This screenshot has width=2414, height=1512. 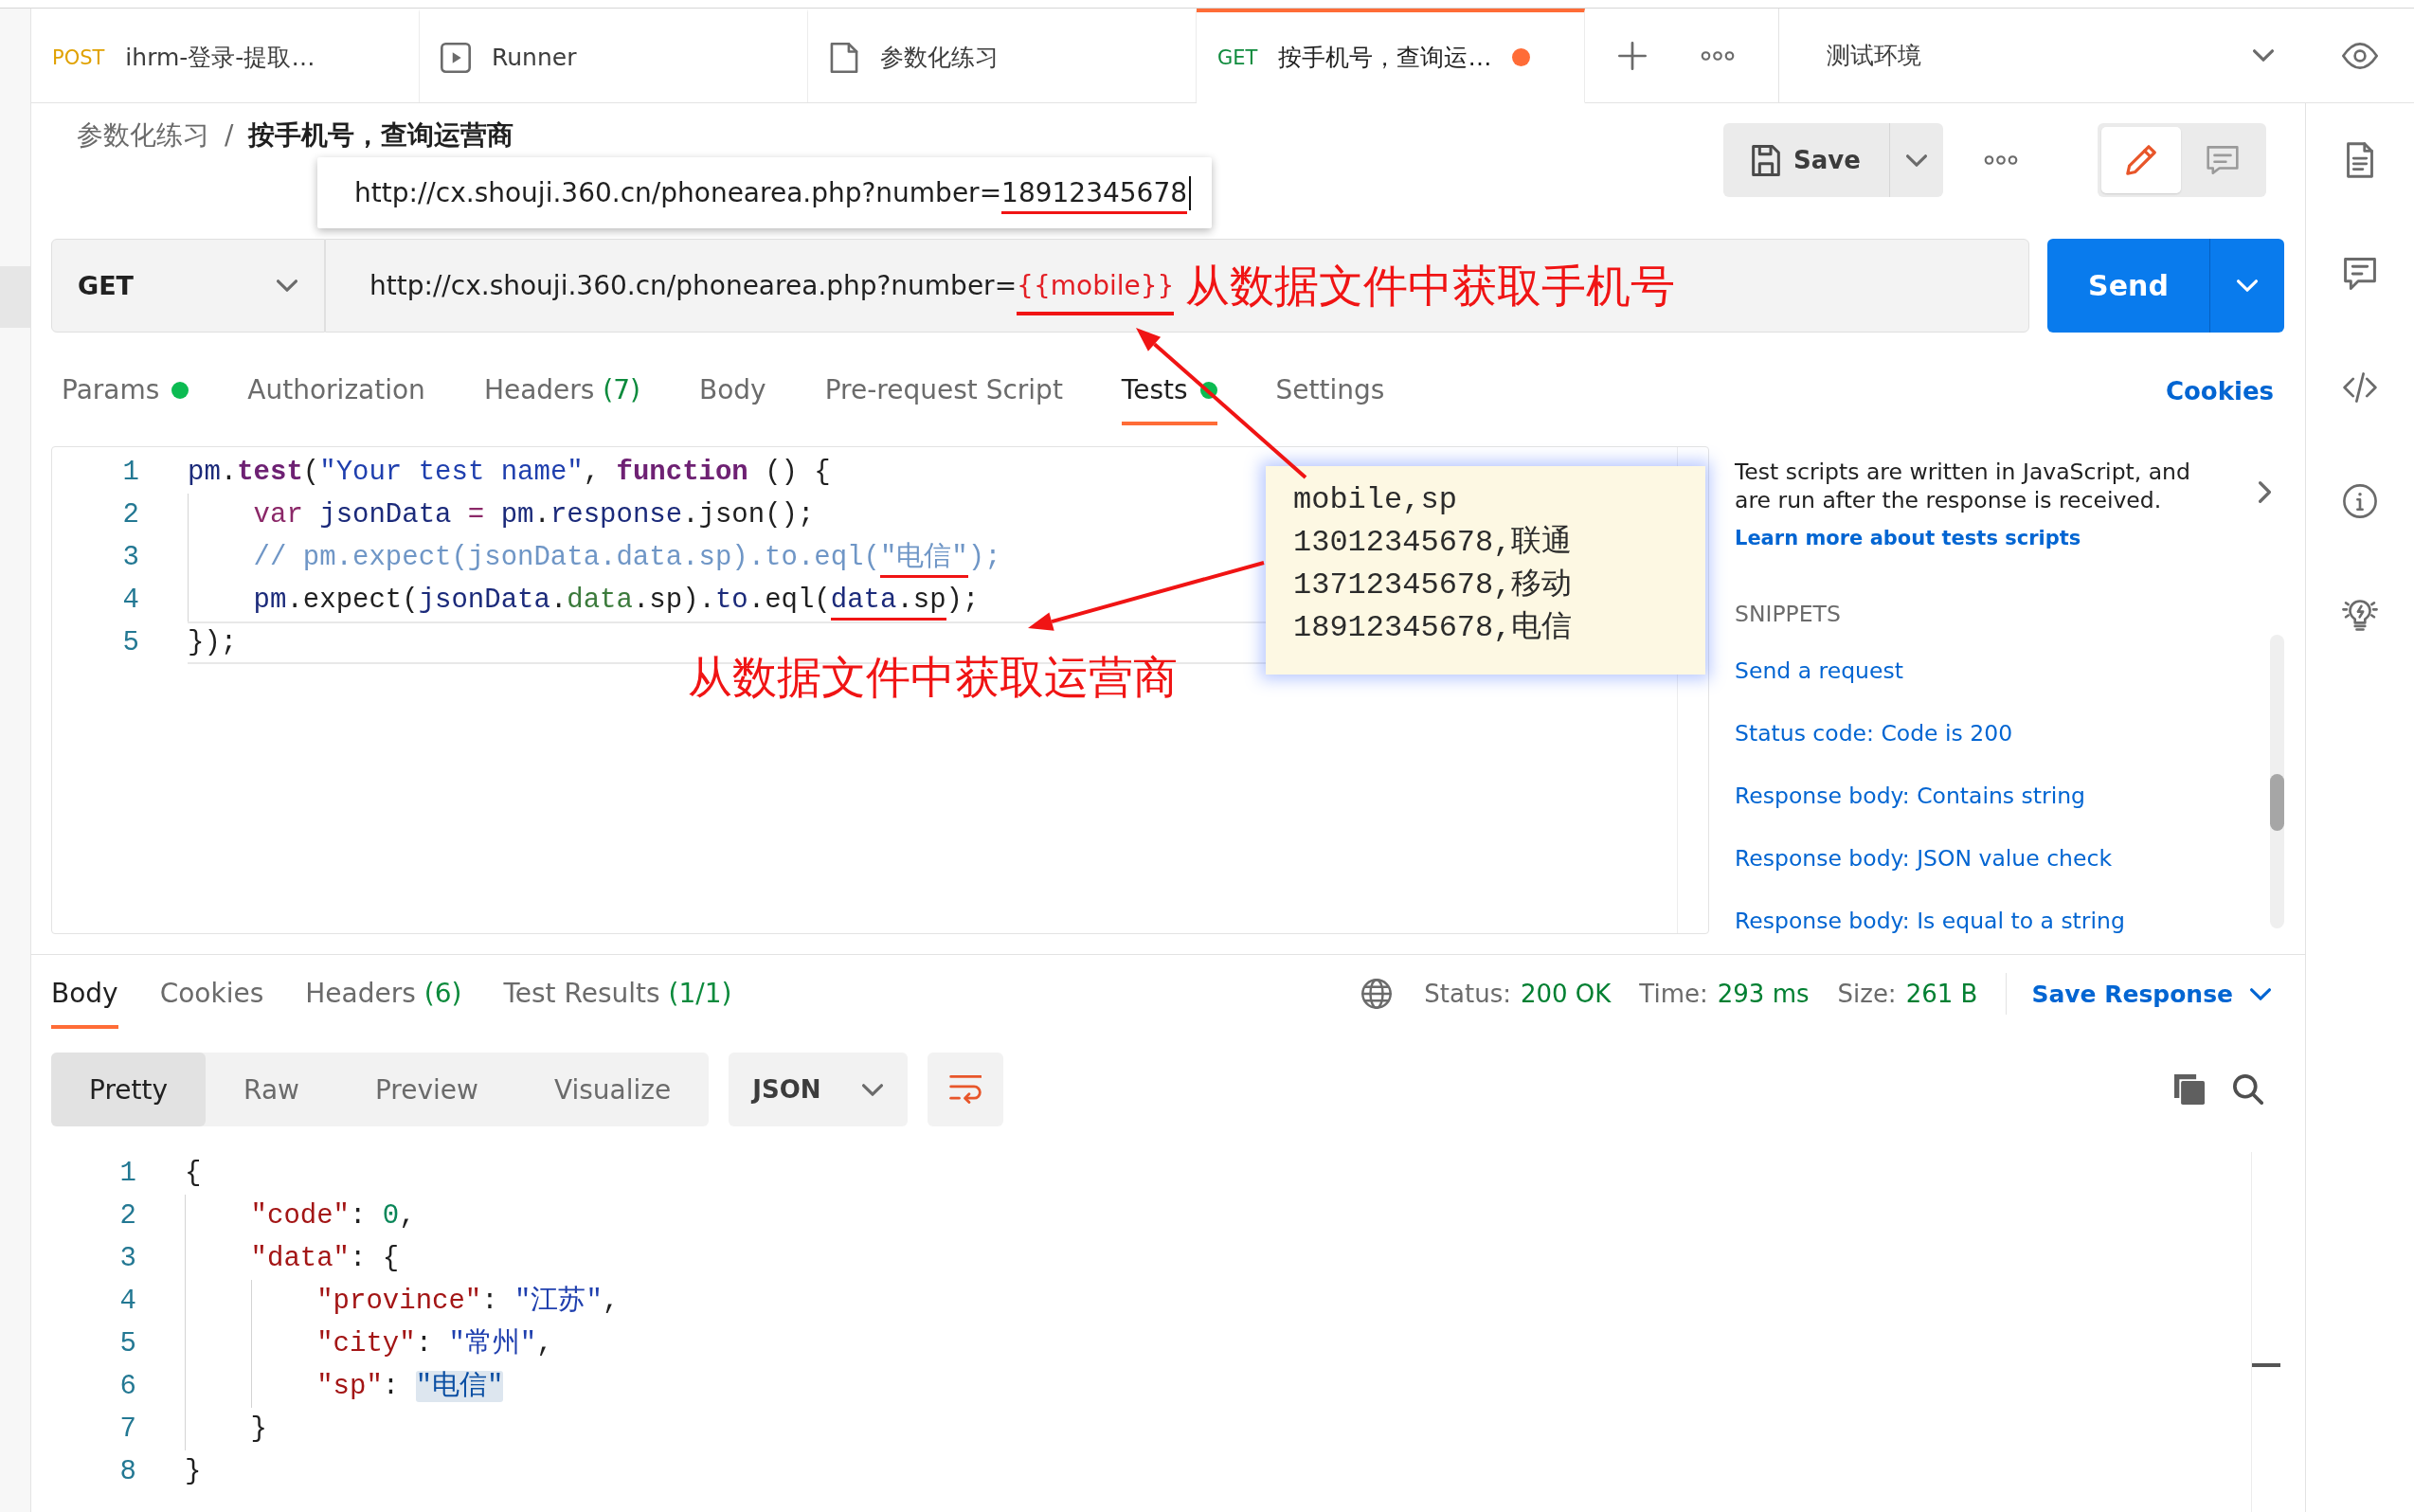 I want to click on format-tab: Preview, so click(x=426, y=1089).